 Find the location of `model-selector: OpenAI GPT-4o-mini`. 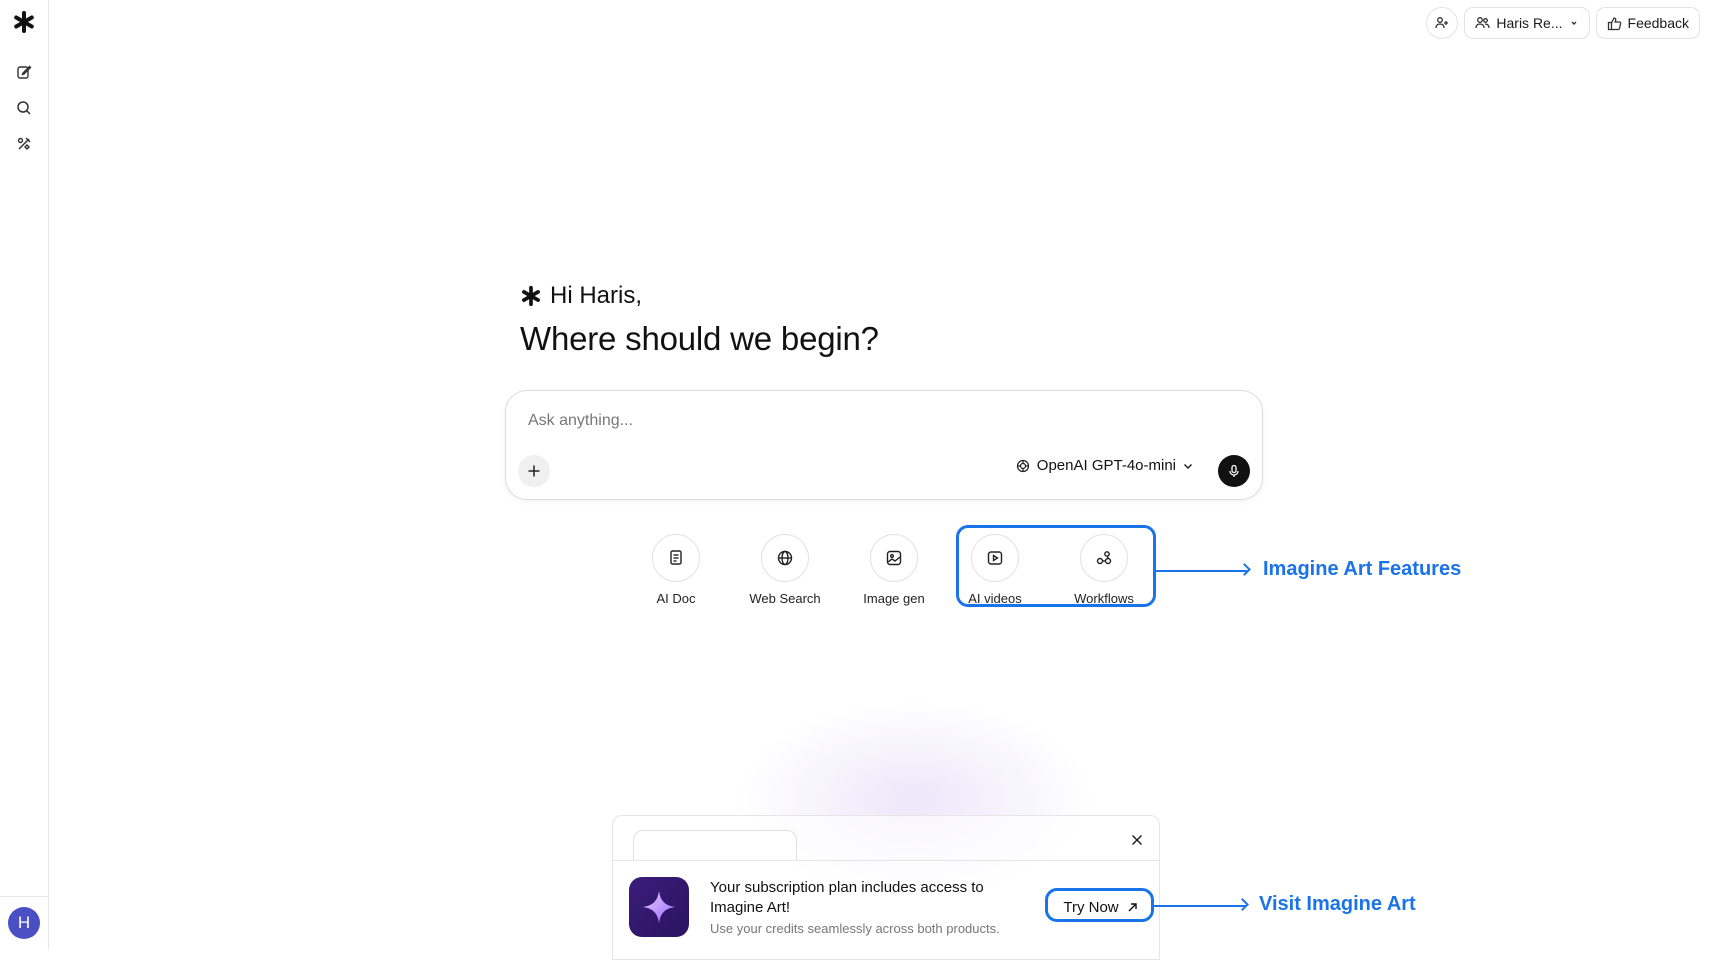

model-selector: OpenAI GPT-4o-mini is located at coordinates (1104, 465).